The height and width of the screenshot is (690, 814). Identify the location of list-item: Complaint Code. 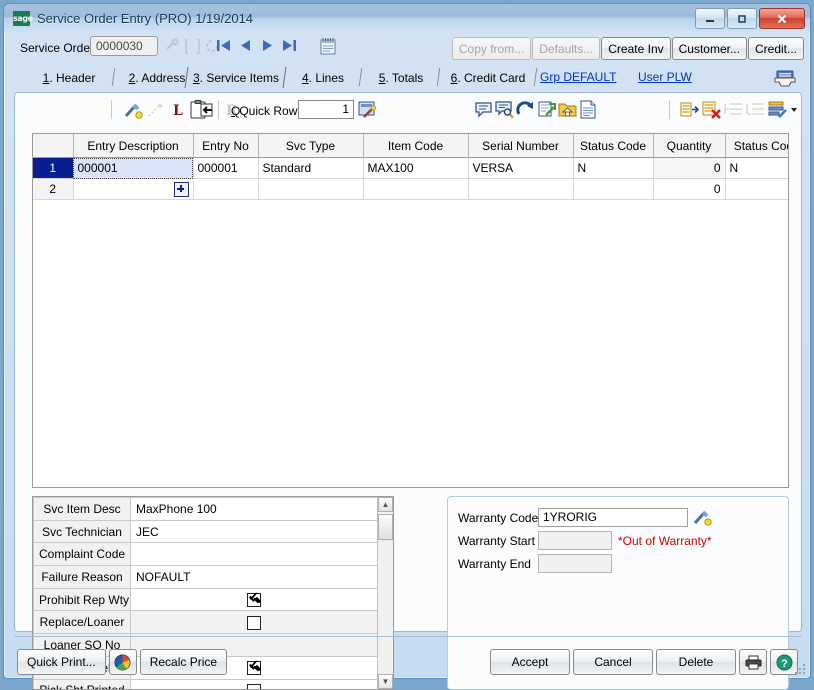
(205, 554).